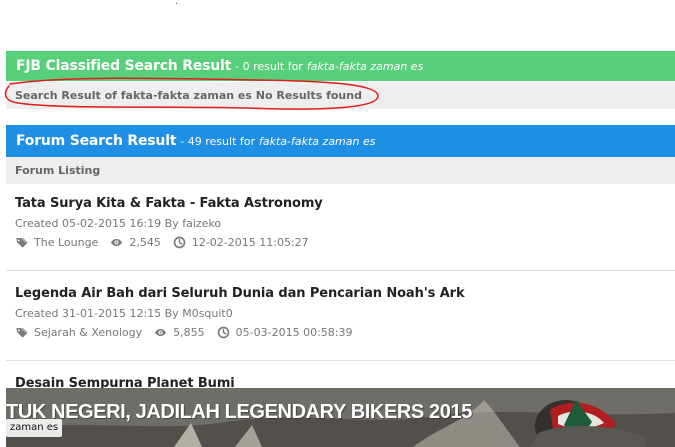  Describe the element at coordinates (294, 332) in the screenshot. I see `thread-updated-date: 05-03-2015 00:58:39` at that location.